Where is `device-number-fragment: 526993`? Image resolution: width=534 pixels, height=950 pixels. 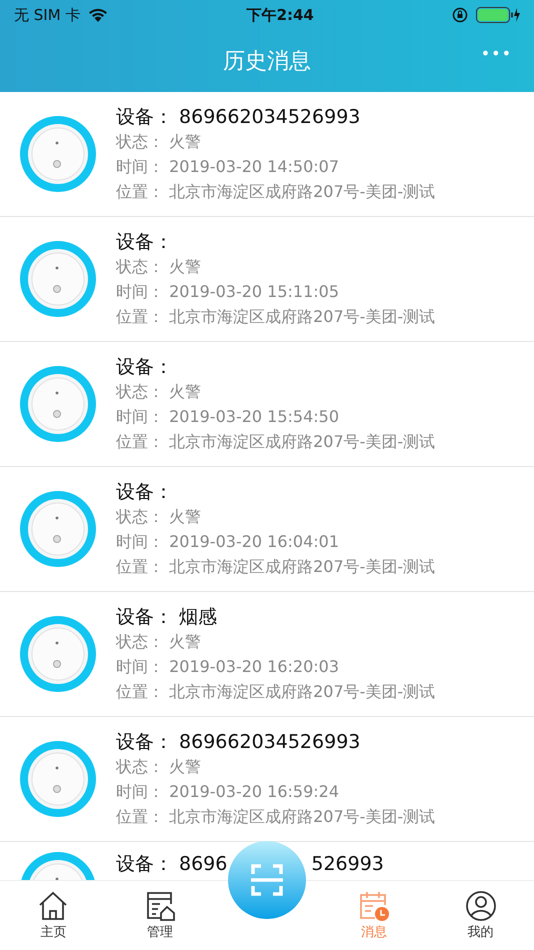 device-number-fragment: 526993 is located at coordinates (347, 864).